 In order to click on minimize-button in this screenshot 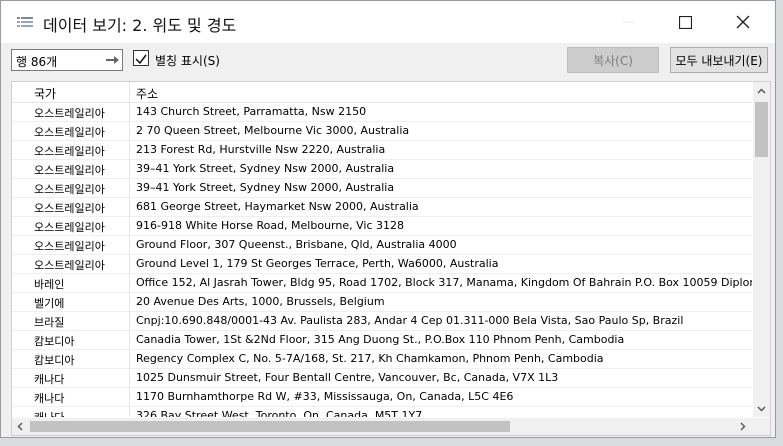, I will do `click(629, 22)`.